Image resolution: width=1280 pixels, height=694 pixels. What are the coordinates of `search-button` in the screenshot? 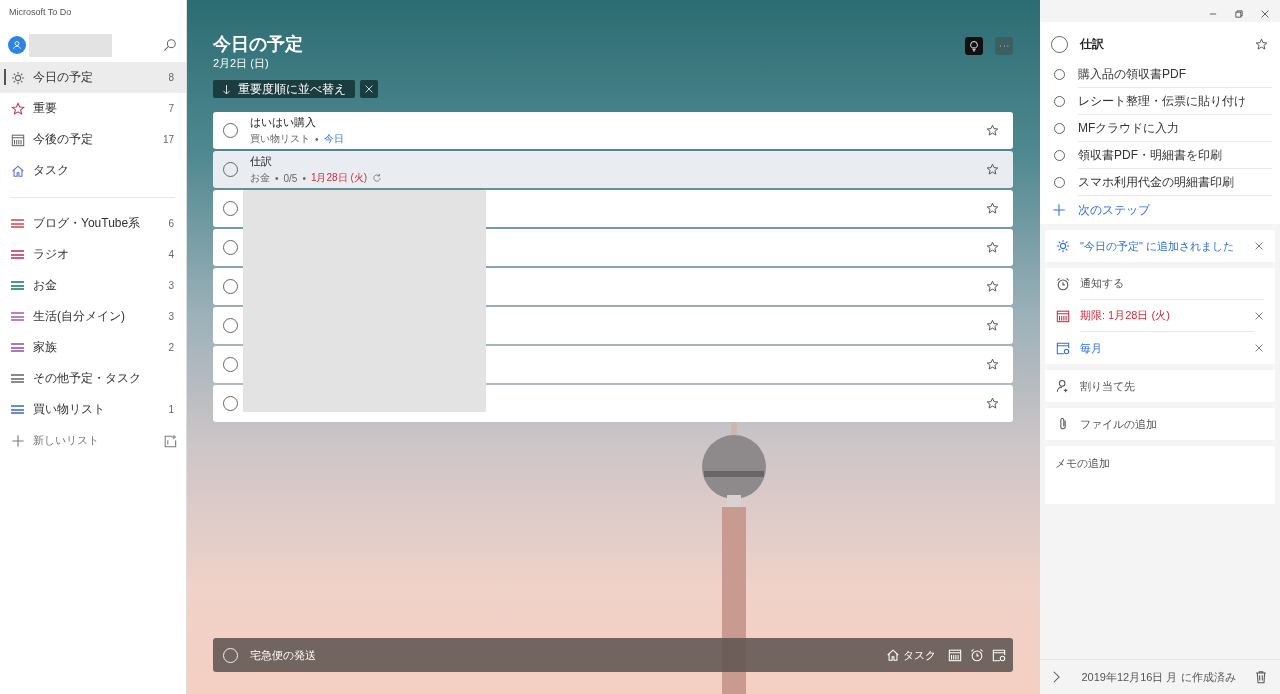 It's located at (170, 45).